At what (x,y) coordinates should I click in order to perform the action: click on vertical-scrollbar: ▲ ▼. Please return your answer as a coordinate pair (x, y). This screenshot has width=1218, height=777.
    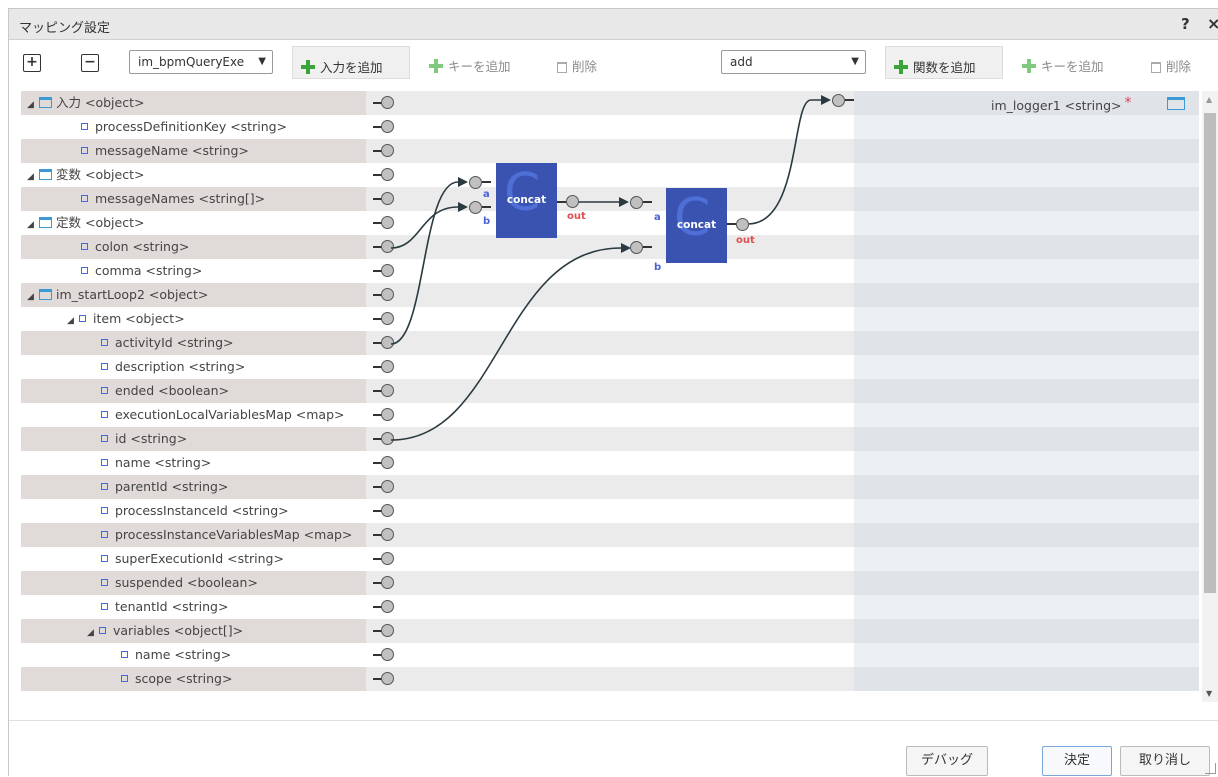
    Looking at the image, I should click on (1210, 396).